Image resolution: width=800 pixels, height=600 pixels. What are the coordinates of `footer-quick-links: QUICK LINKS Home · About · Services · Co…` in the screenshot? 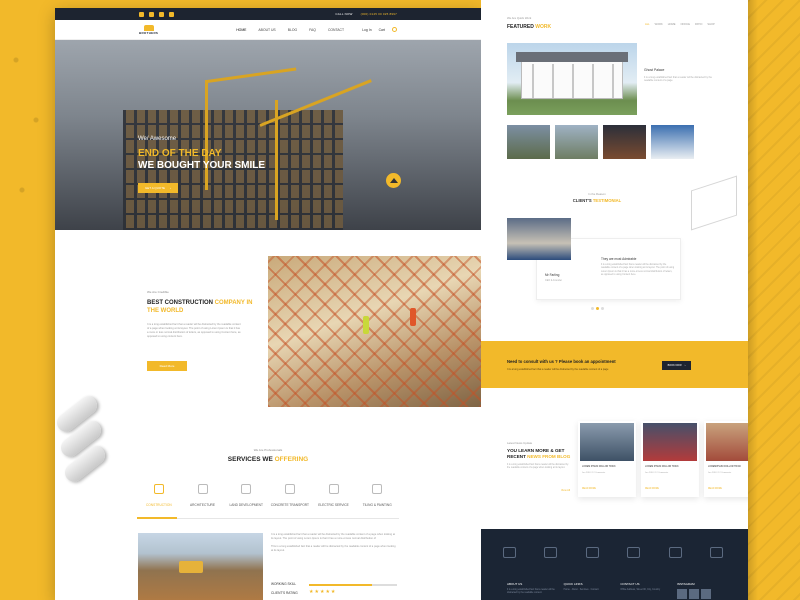 It's located at (589, 590).